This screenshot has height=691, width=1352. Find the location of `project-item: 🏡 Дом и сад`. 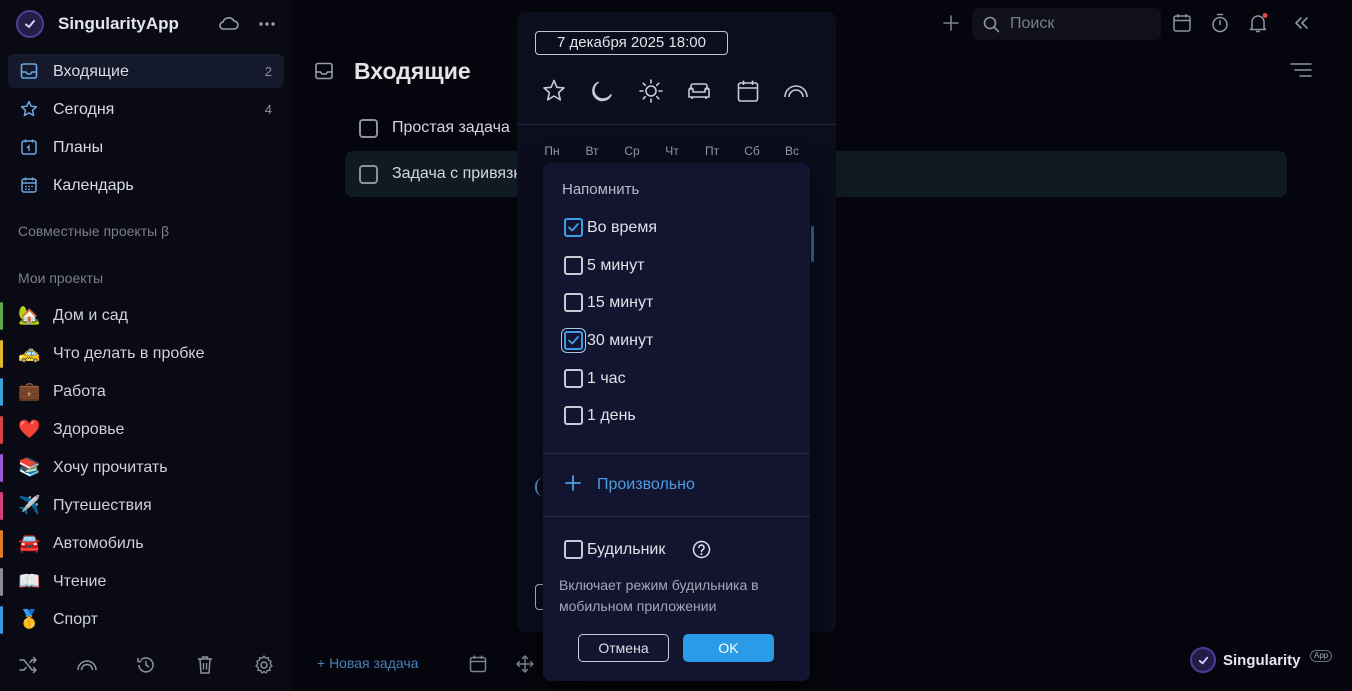

project-item: 🏡 Дом и сад is located at coordinates (146, 316).